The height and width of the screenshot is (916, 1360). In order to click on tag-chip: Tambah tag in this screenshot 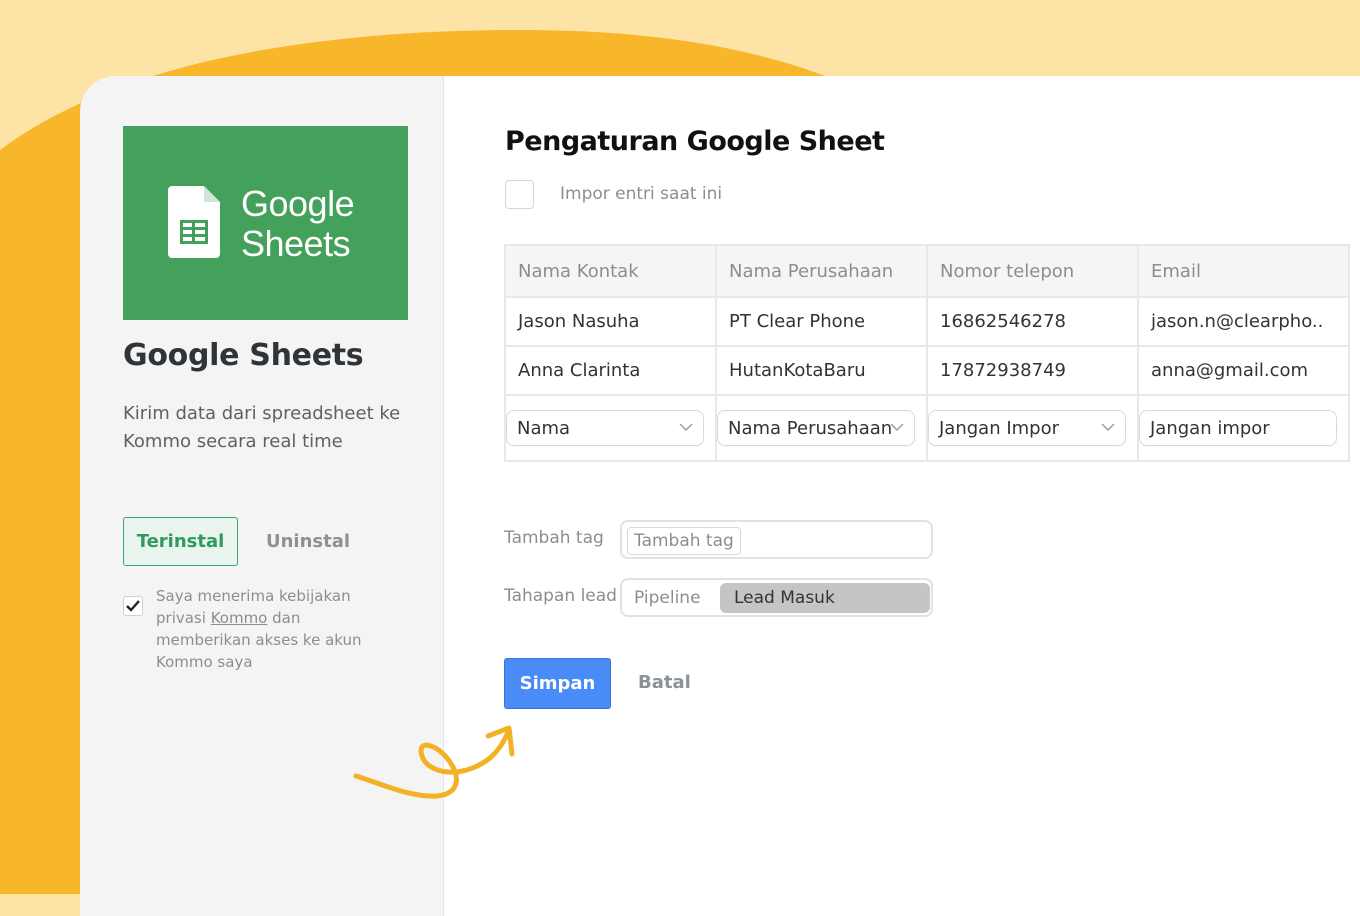, I will do `click(684, 541)`.